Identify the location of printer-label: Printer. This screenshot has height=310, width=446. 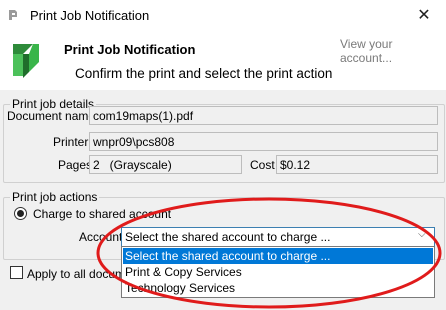
(71, 142).